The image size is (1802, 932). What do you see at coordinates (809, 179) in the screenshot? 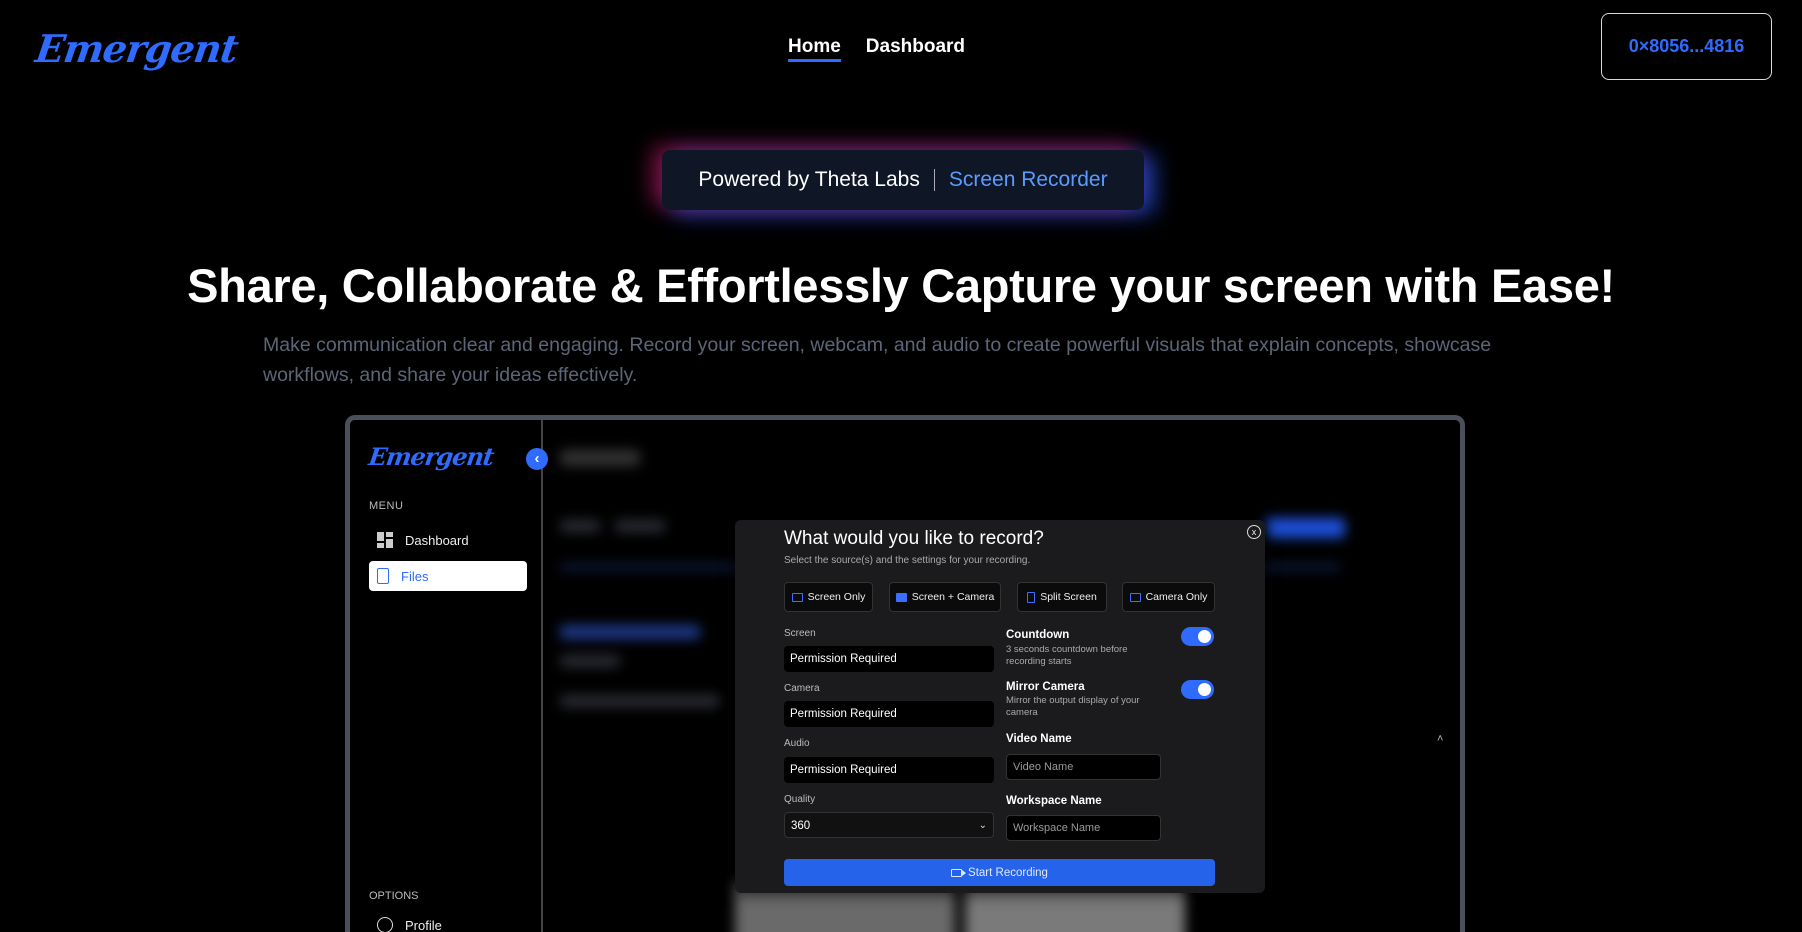
I see `powered-by-text: Powered by Theta Labs` at bounding box center [809, 179].